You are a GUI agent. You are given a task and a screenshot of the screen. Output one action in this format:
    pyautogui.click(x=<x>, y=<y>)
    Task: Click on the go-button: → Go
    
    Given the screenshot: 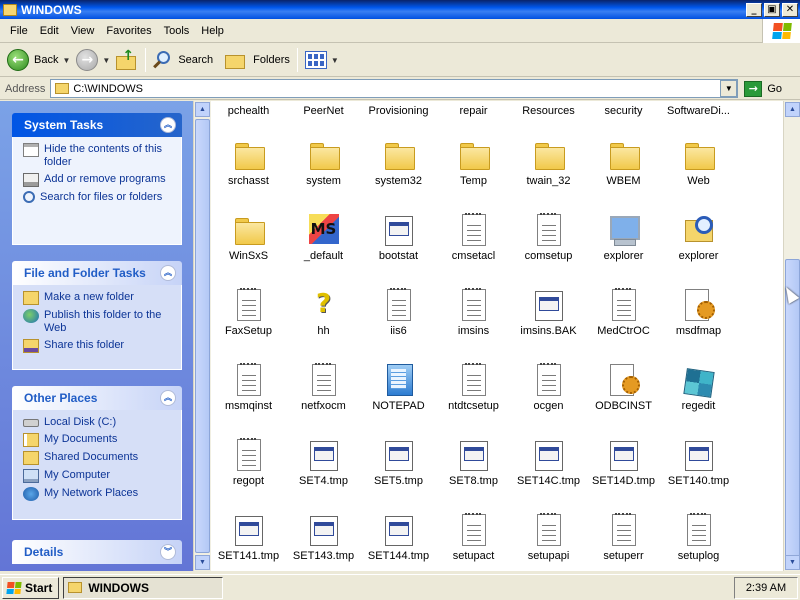 What is the action you would take?
    pyautogui.click(x=763, y=88)
    